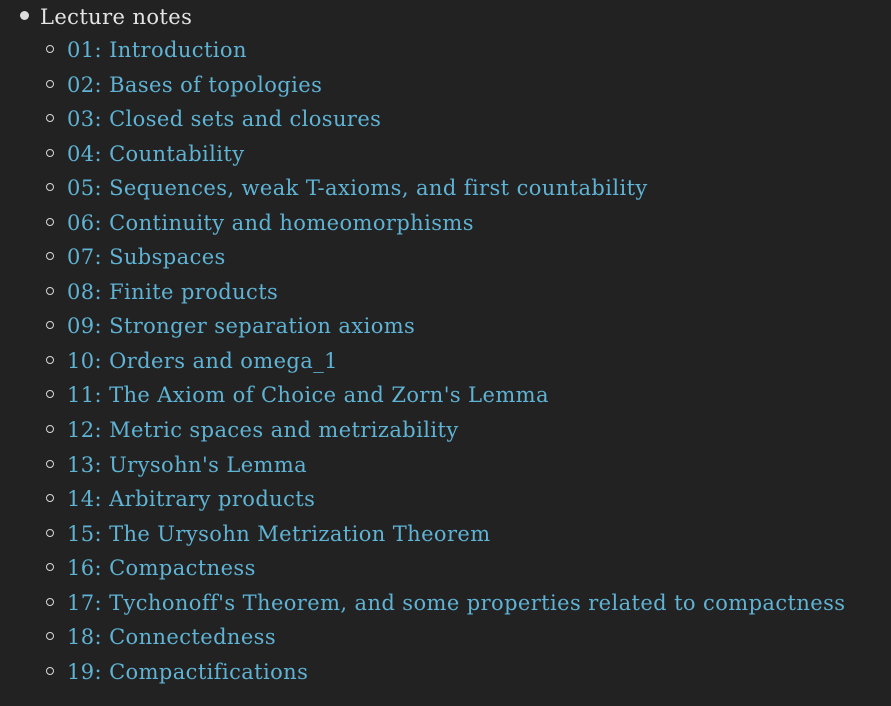 Image resolution: width=891 pixels, height=706 pixels. Describe the element at coordinates (224, 119) in the screenshot. I see `lecture-link-03: 03: Closed sets and closures` at that location.